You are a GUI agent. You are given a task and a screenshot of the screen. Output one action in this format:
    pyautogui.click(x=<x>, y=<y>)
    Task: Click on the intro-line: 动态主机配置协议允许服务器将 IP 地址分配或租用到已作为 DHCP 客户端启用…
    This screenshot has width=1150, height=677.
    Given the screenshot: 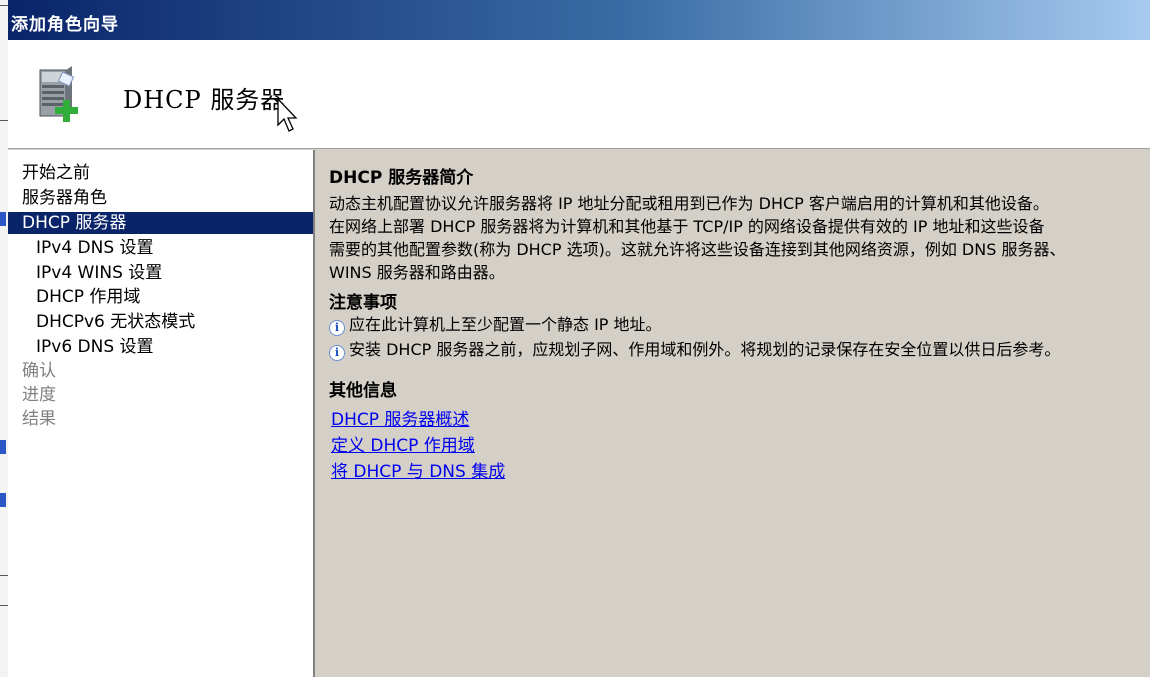 What is the action you would take?
    pyautogui.click(x=689, y=203)
    